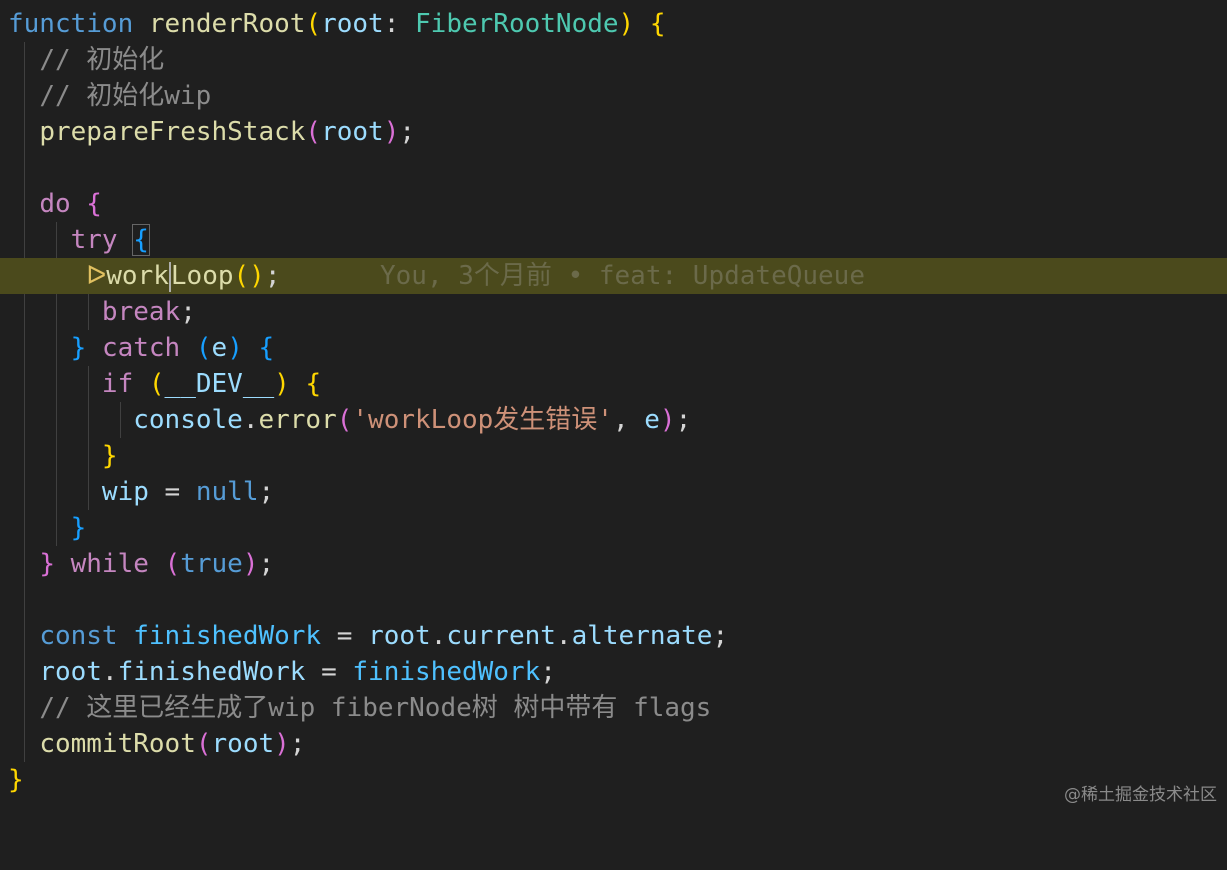  What do you see at coordinates (117, 744) in the screenshot?
I see `function-call: commitRoot` at bounding box center [117, 744].